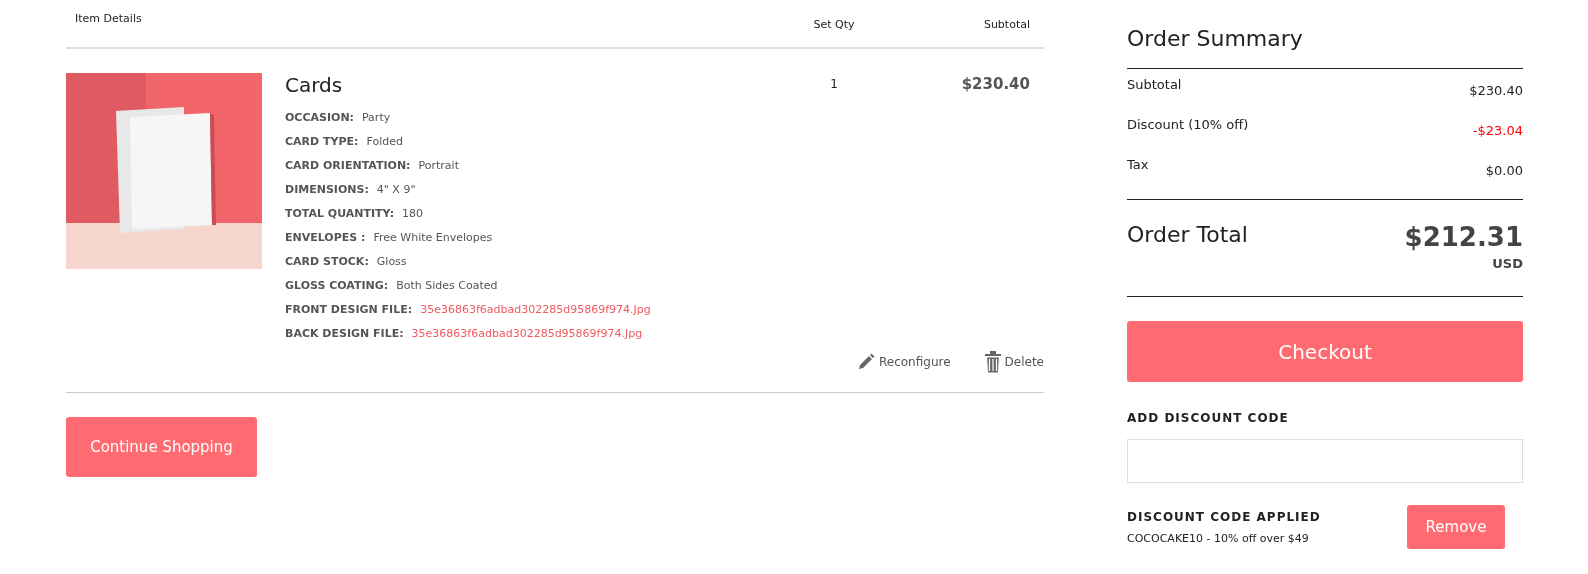 The width and height of the screenshot is (1588, 574). I want to click on currency: USD, so click(1507, 263).